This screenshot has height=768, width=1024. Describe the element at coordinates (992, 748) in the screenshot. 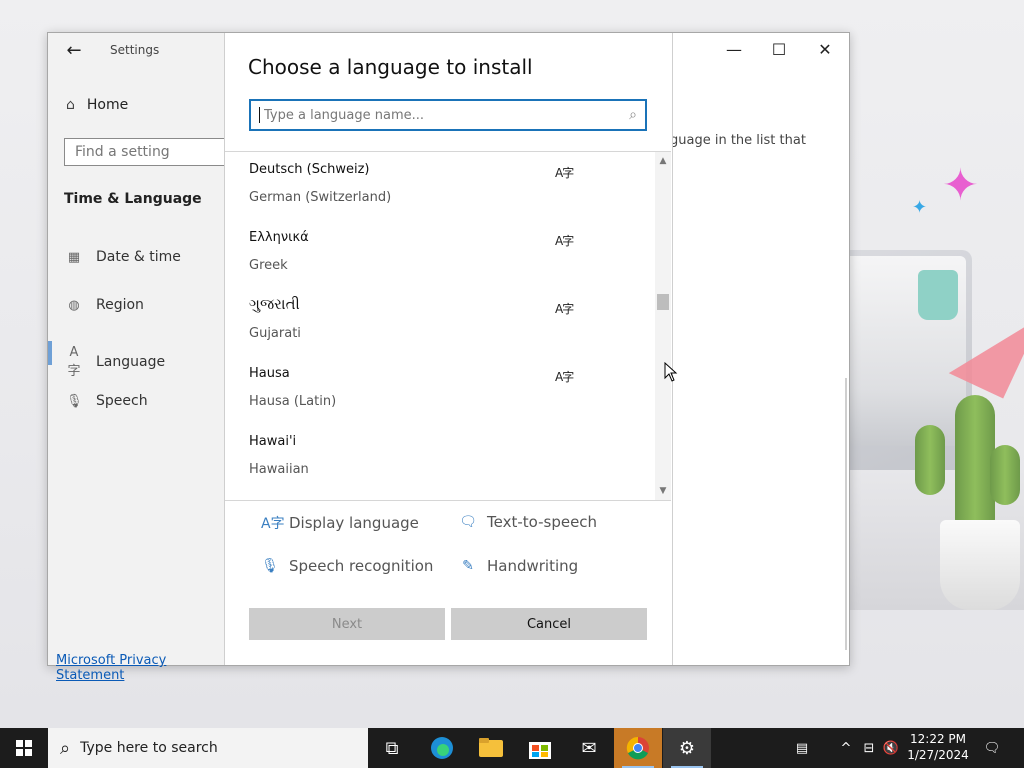

I see `notifications-icon: 🗨` at that location.